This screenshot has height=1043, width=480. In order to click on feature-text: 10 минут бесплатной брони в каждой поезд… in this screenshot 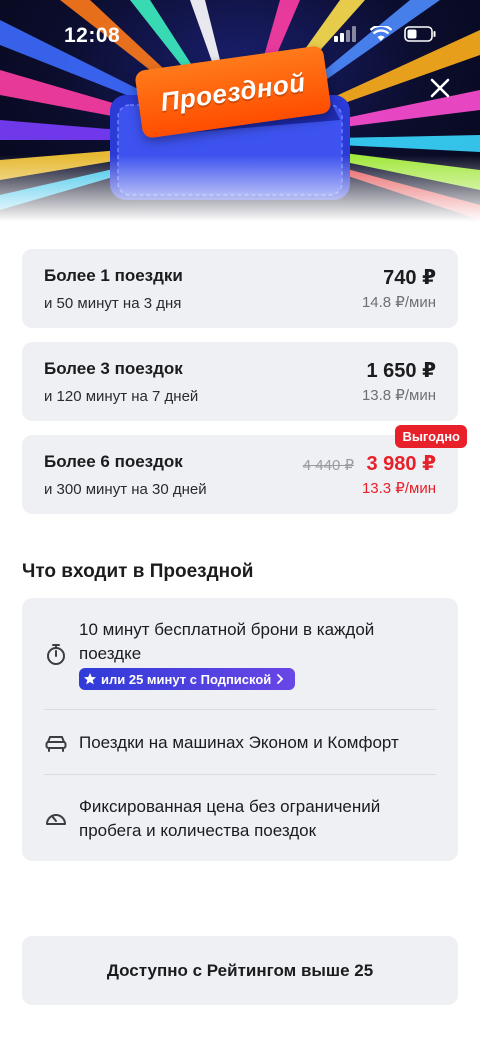, I will do `click(227, 641)`.